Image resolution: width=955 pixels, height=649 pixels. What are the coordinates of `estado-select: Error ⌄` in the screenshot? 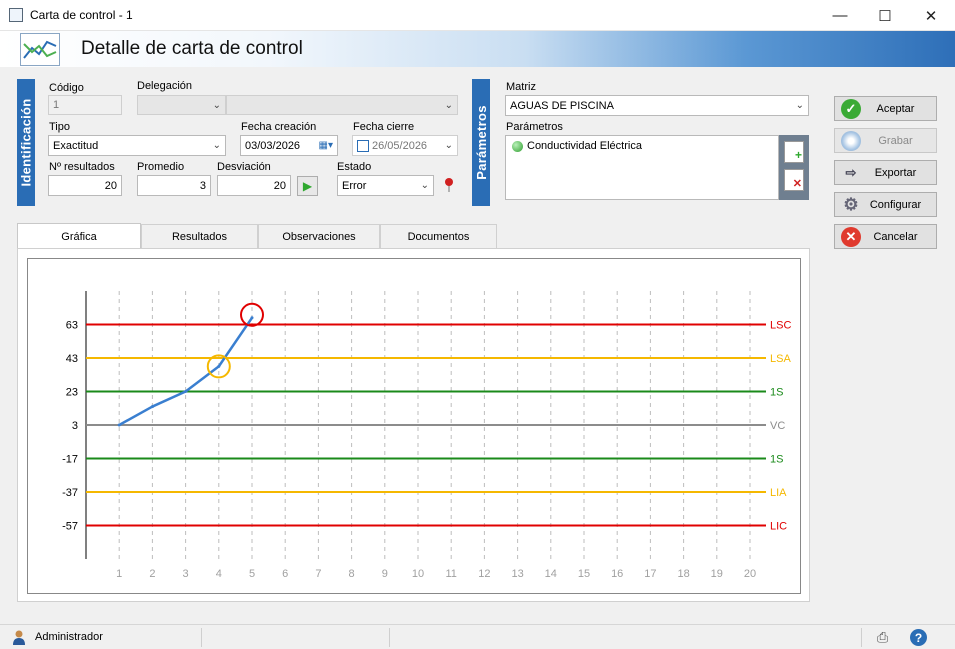 It's located at (385, 185).